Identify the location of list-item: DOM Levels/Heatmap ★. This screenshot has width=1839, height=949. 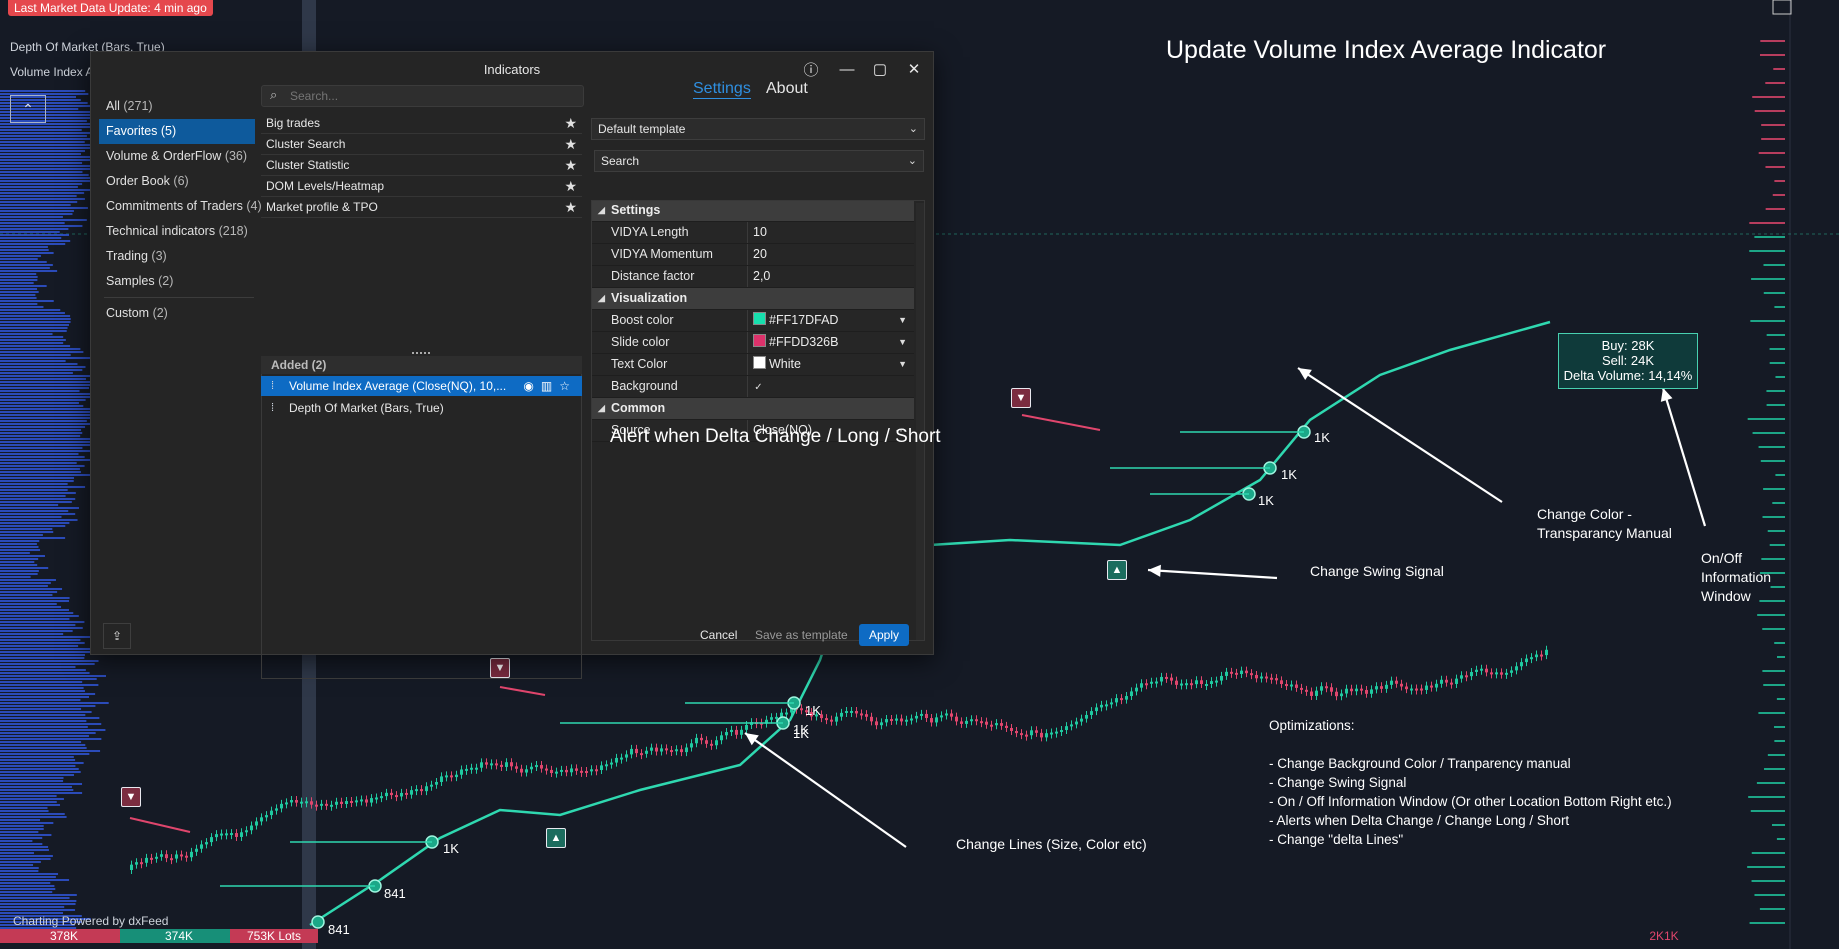
(421, 186).